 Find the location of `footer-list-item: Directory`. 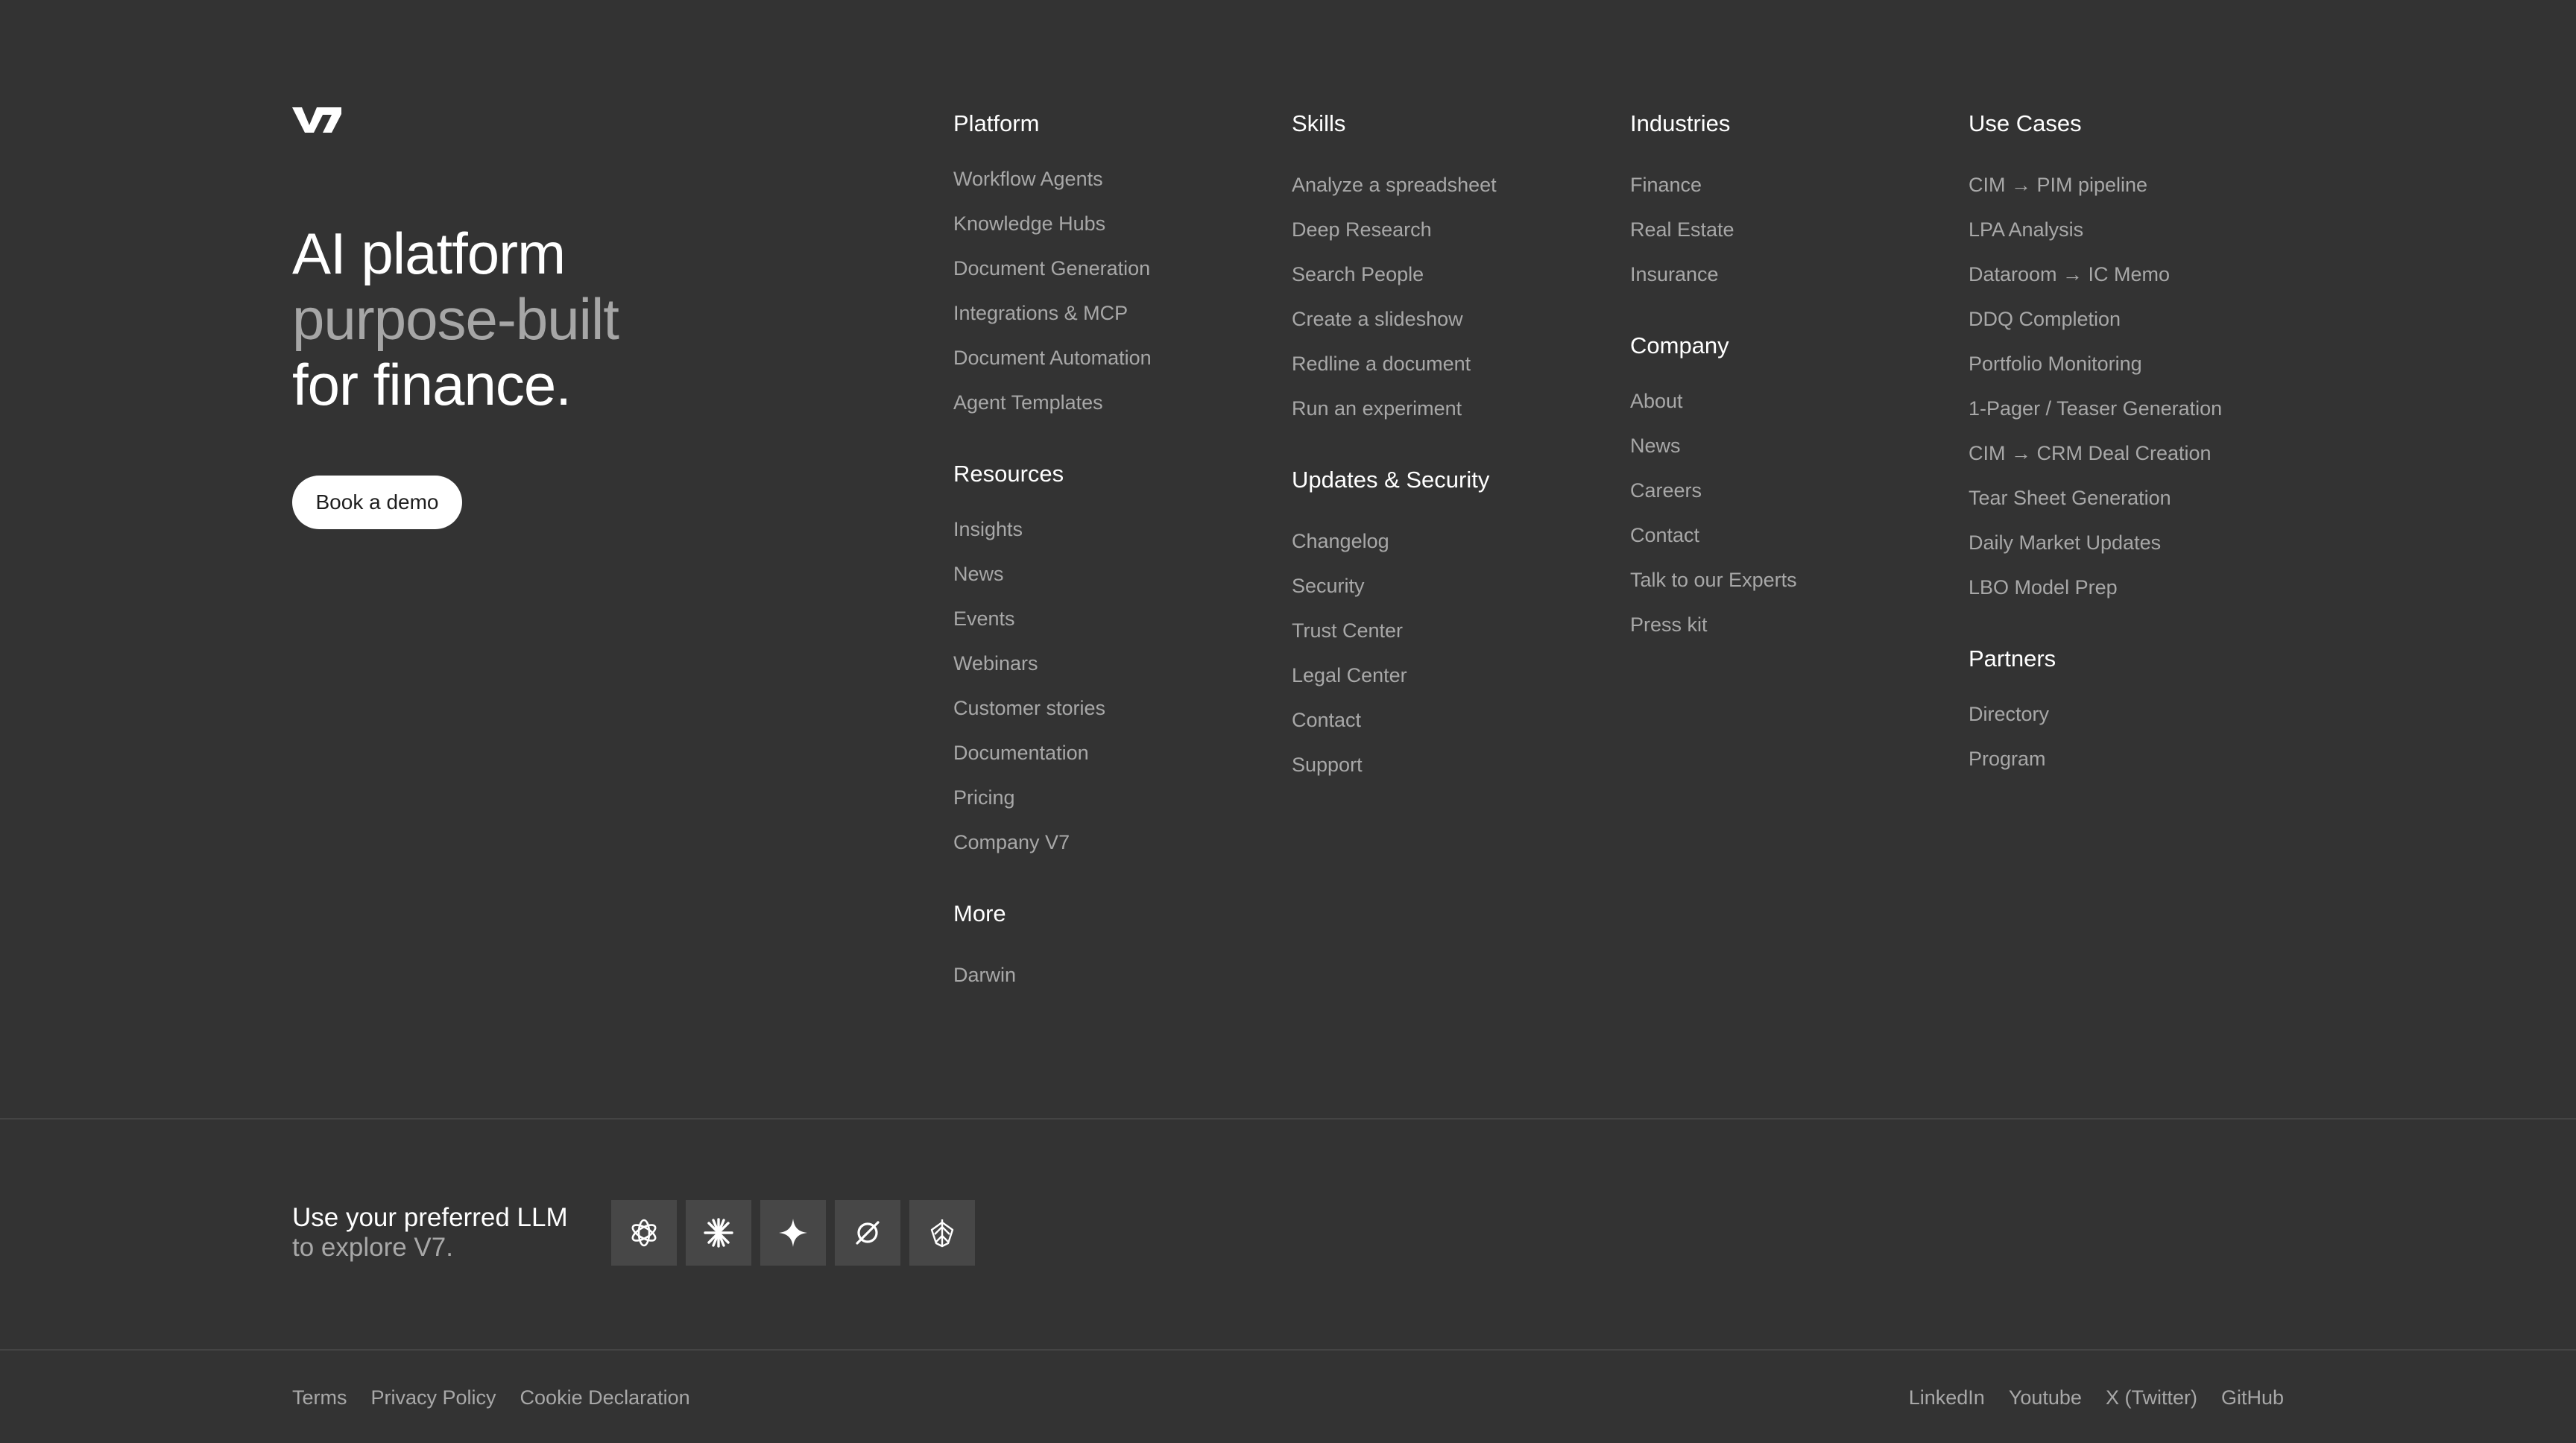

footer-list-item: Directory is located at coordinates (2095, 714).